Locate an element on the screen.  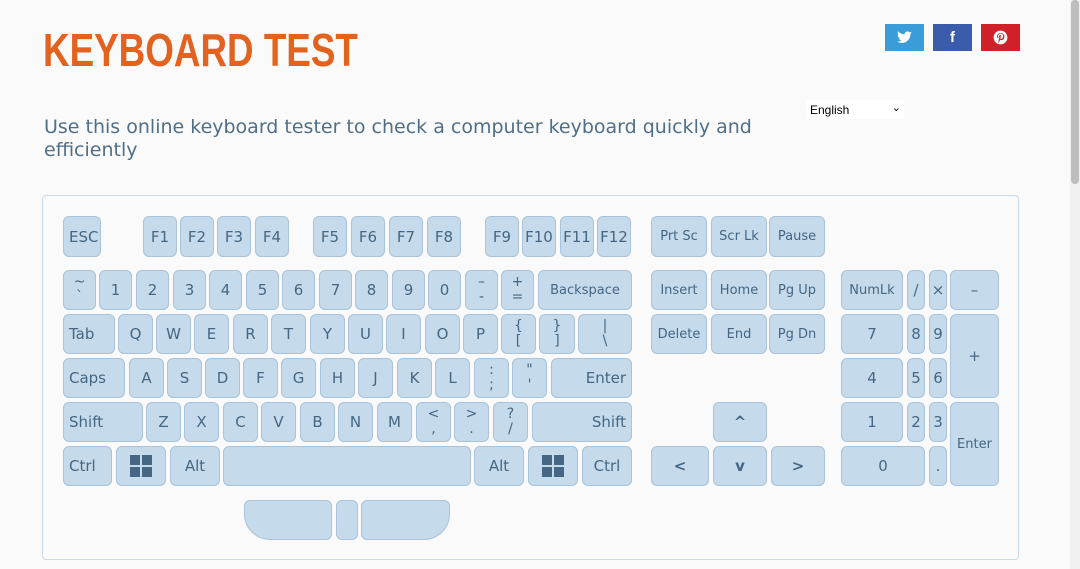
key-u: U is located at coordinates (365, 334).